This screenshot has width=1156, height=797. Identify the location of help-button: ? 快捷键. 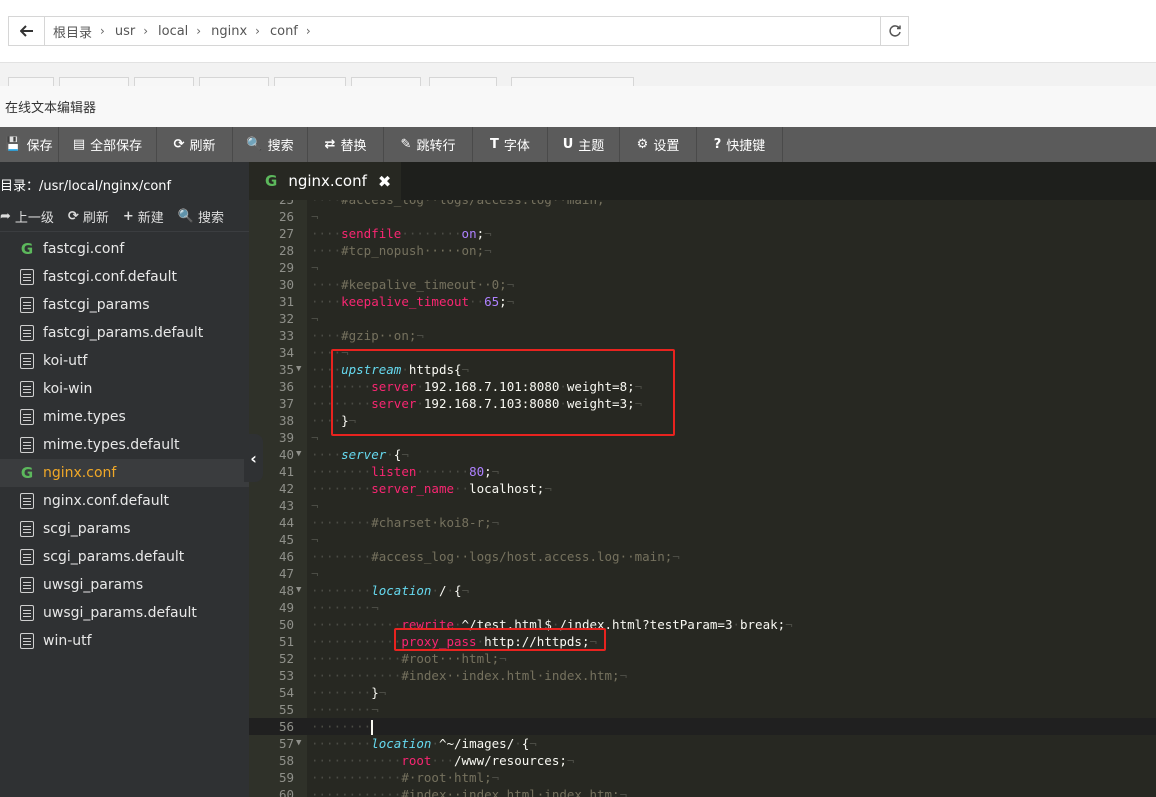
(740, 144).